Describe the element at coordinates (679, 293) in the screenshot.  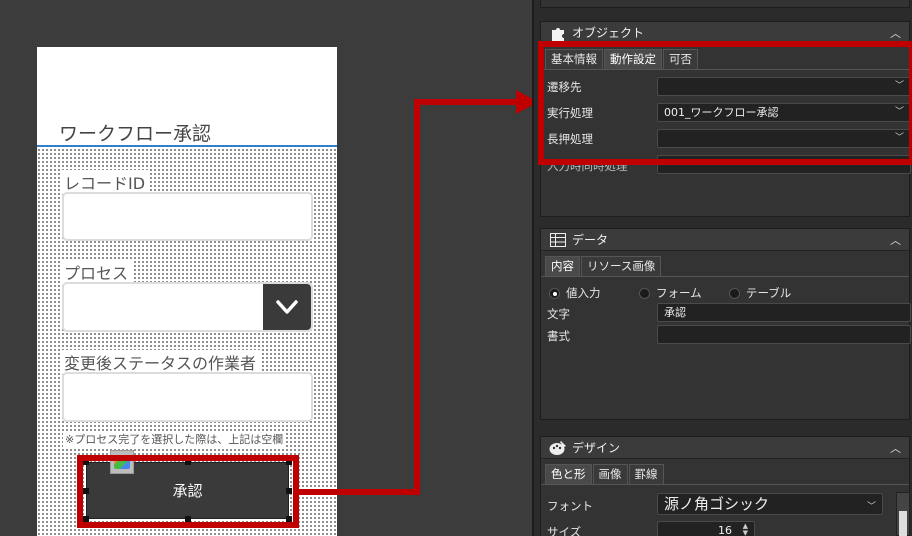
I see `radio-label: フォーム` at that location.